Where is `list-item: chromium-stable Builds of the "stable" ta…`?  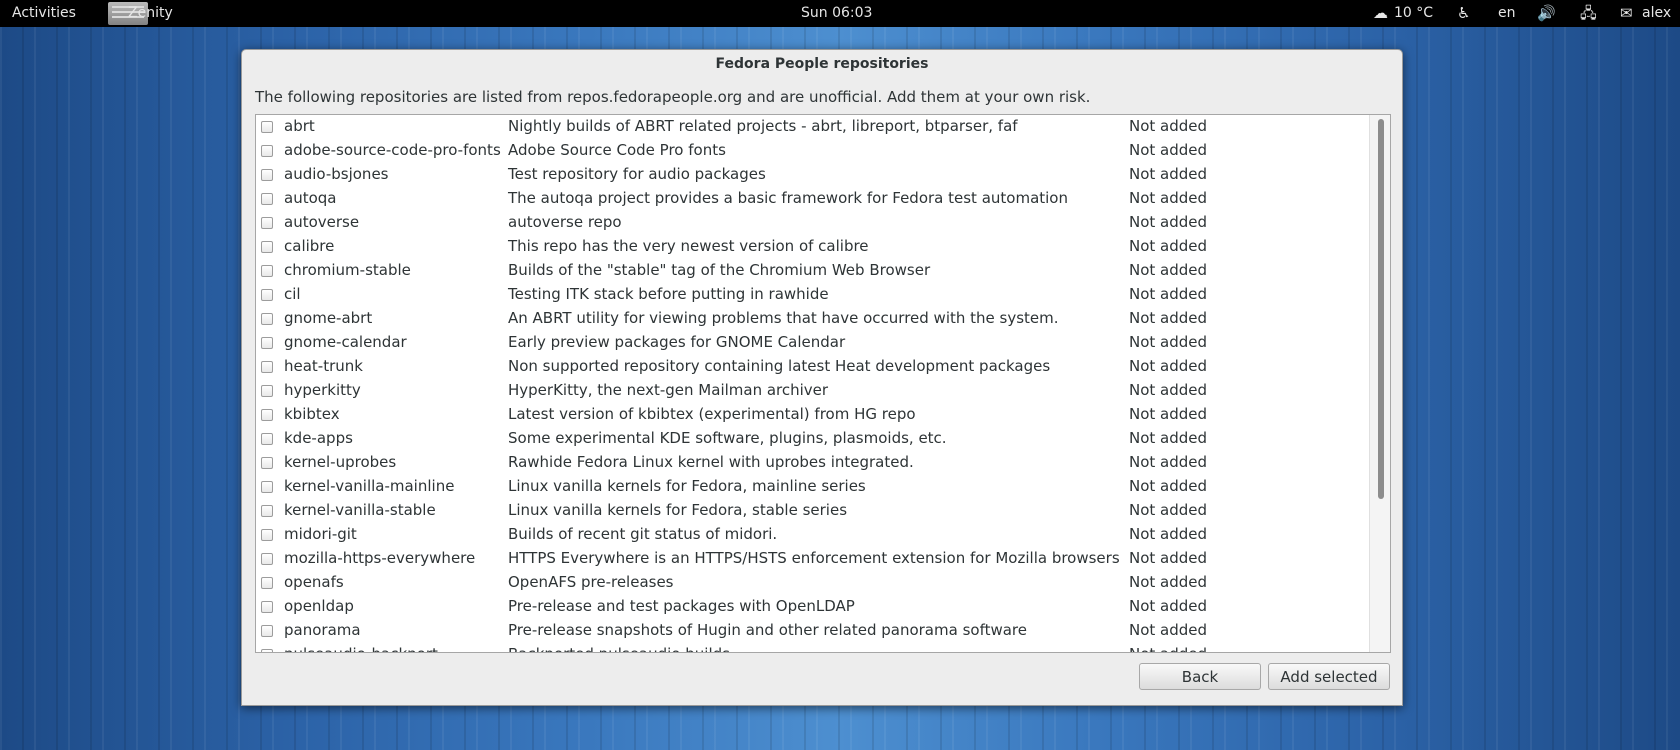 list-item: chromium-stable Builds of the "stable" ta… is located at coordinates (812, 271).